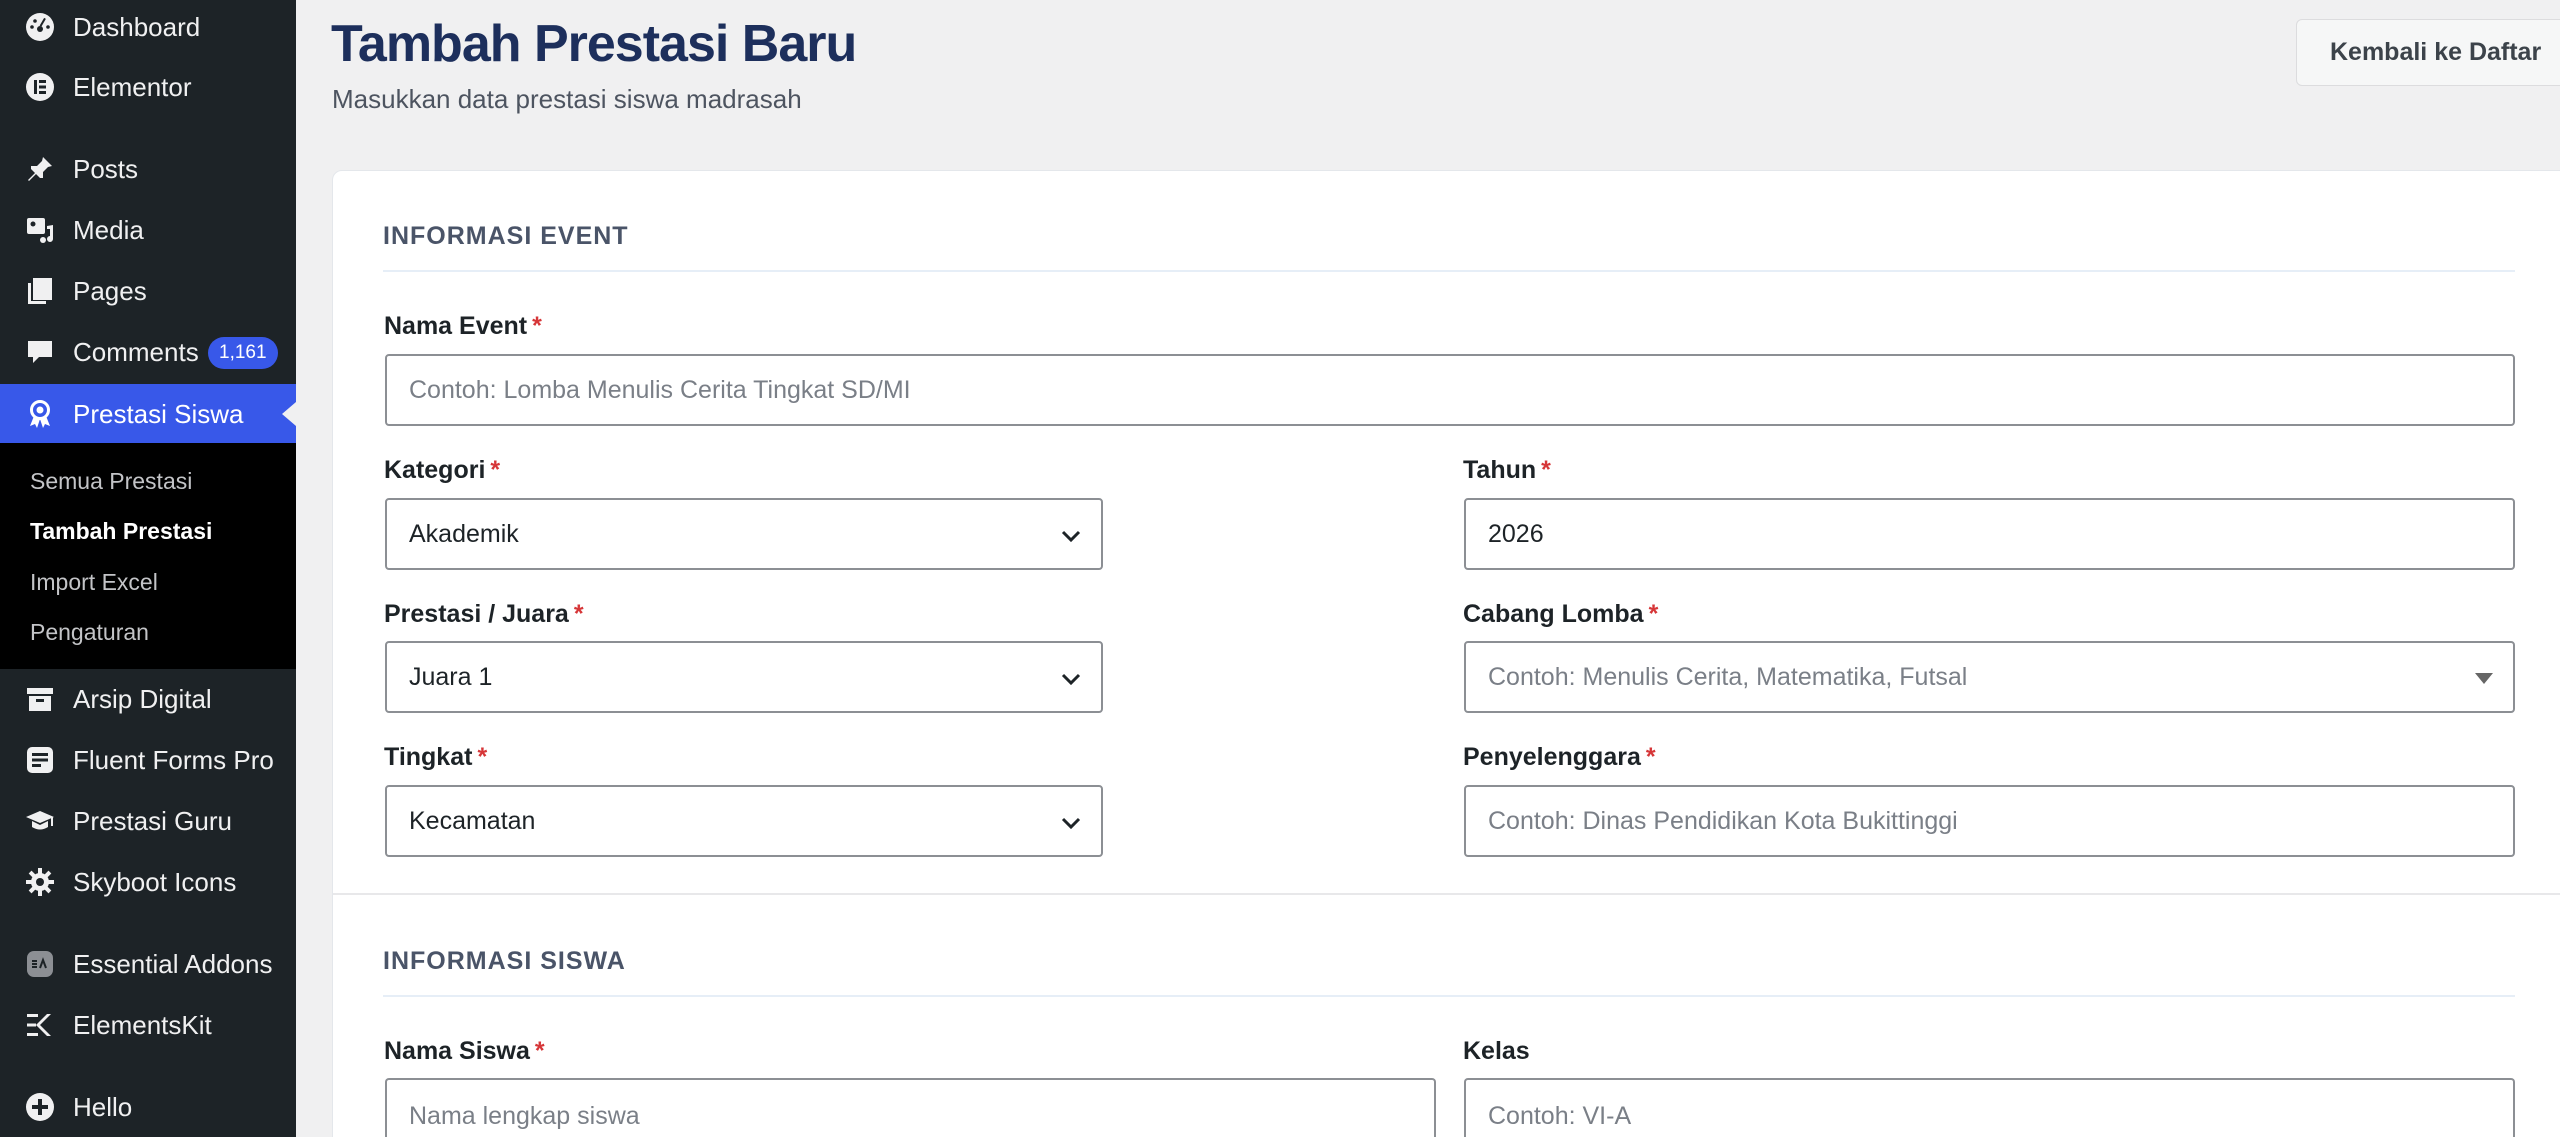  What do you see at coordinates (152, 820) in the screenshot?
I see `menu-label: Prestasi Guru` at bounding box center [152, 820].